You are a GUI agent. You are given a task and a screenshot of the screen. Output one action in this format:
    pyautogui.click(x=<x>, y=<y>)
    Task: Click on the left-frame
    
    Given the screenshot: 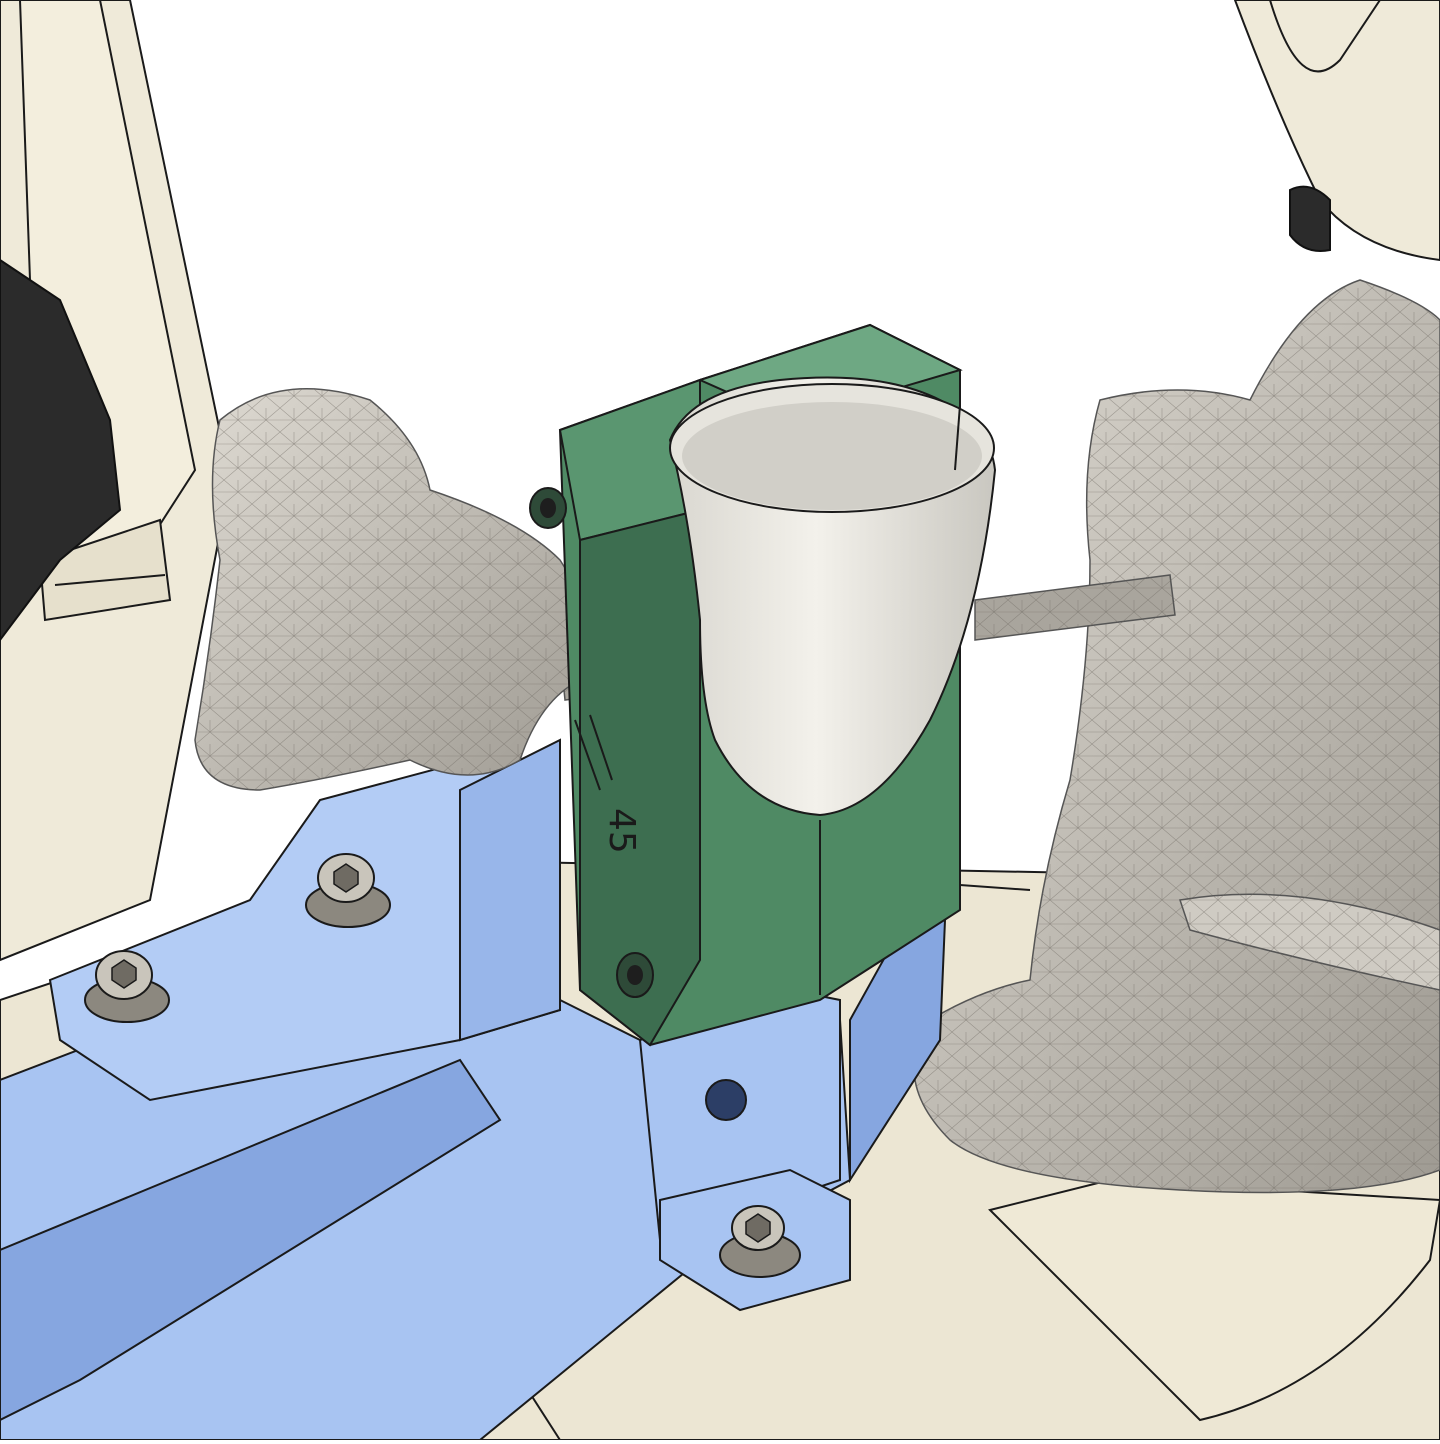 What is the action you would take?
    pyautogui.click(x=116, y=481)
    